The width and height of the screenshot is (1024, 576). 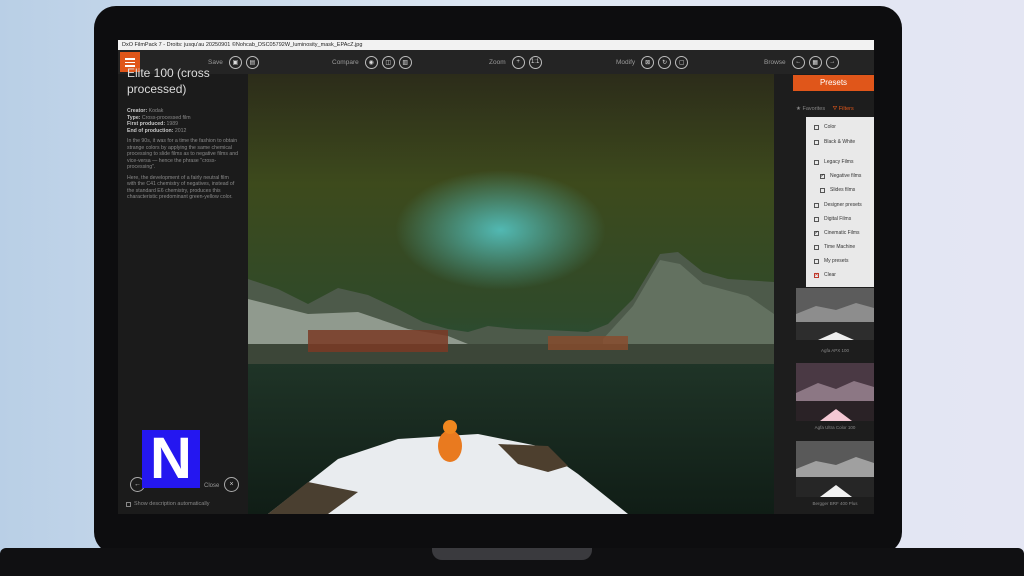 I want to click on menu-item: Black & White, so click(x=834, y=142).